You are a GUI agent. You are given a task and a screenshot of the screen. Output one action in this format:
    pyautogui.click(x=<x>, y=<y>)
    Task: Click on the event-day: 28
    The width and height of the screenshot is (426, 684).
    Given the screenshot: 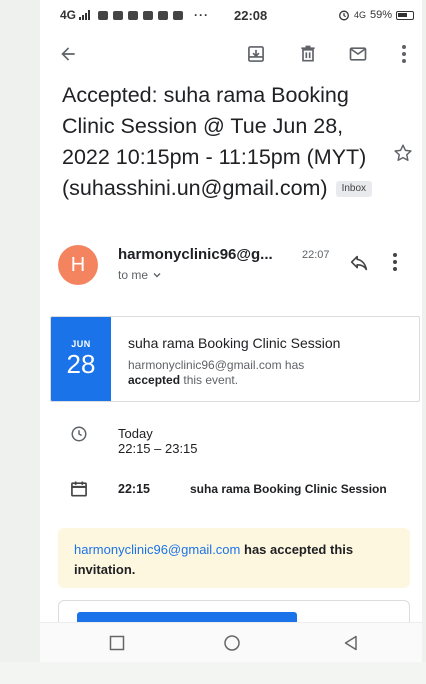 What is the action you would take?
    pyautogui.click(x=81, y=364)
    